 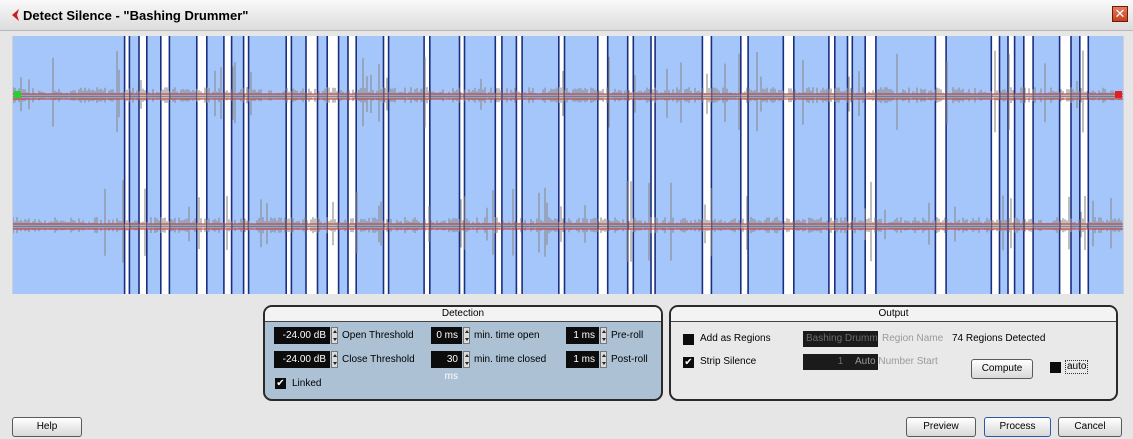 I want to click on region-name-field: Bashing Drummer, so click(x=840, y=339).